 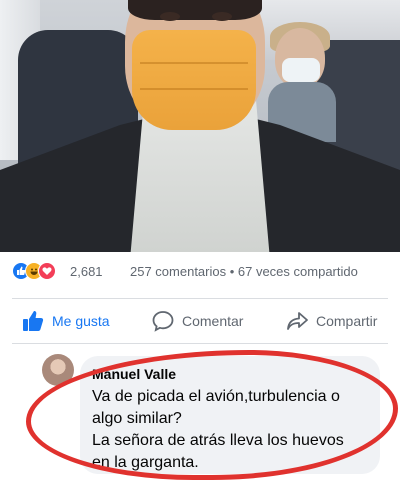 What do you see at coordinates (170, 16) in the screenshot?
I see `man-eye-left` at bounding box center [170, 16].